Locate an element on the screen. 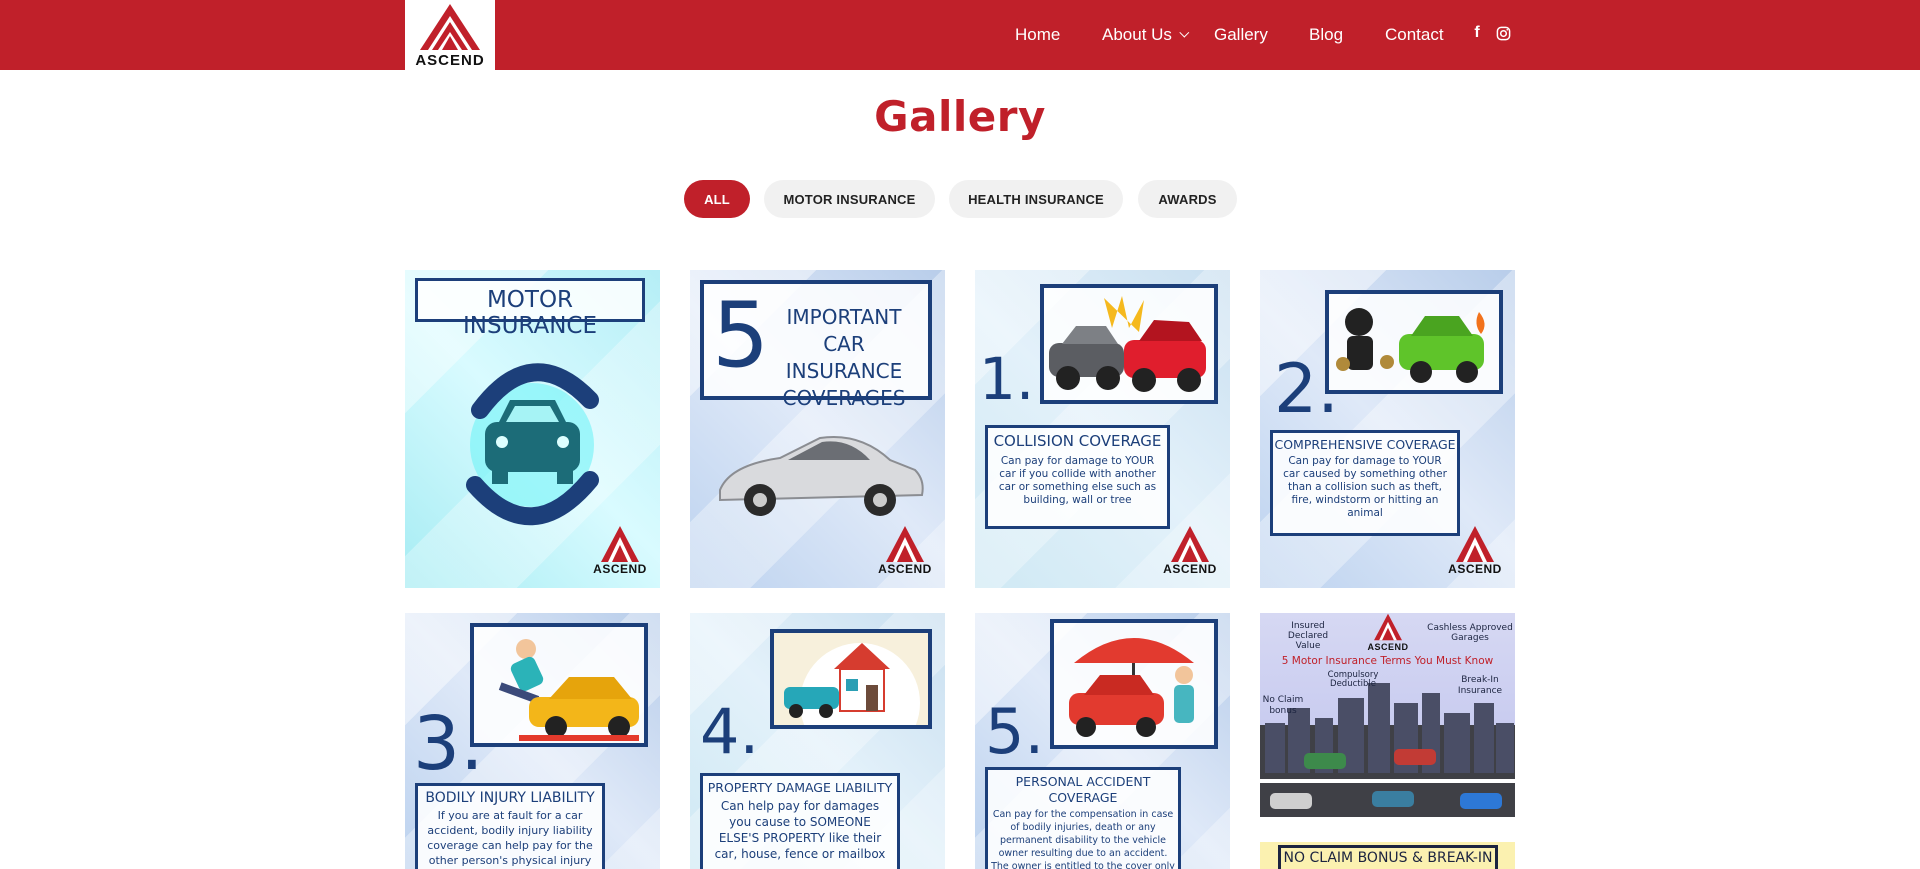 This screenshot has height=869, width=1920. tile-heading: BODILY INJURY LIABILITY is located at coordinates (510, 798).